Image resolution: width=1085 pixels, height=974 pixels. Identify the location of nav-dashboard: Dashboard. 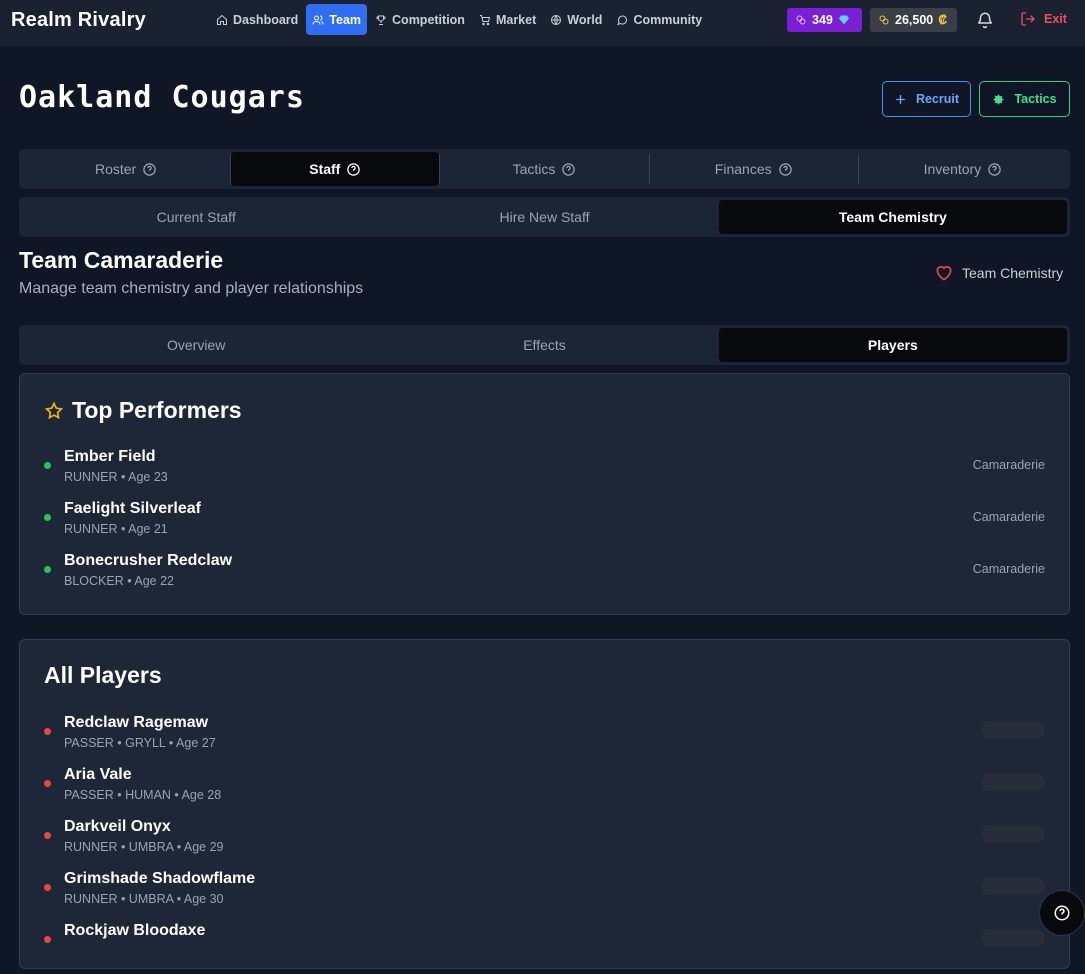
(257, 19).